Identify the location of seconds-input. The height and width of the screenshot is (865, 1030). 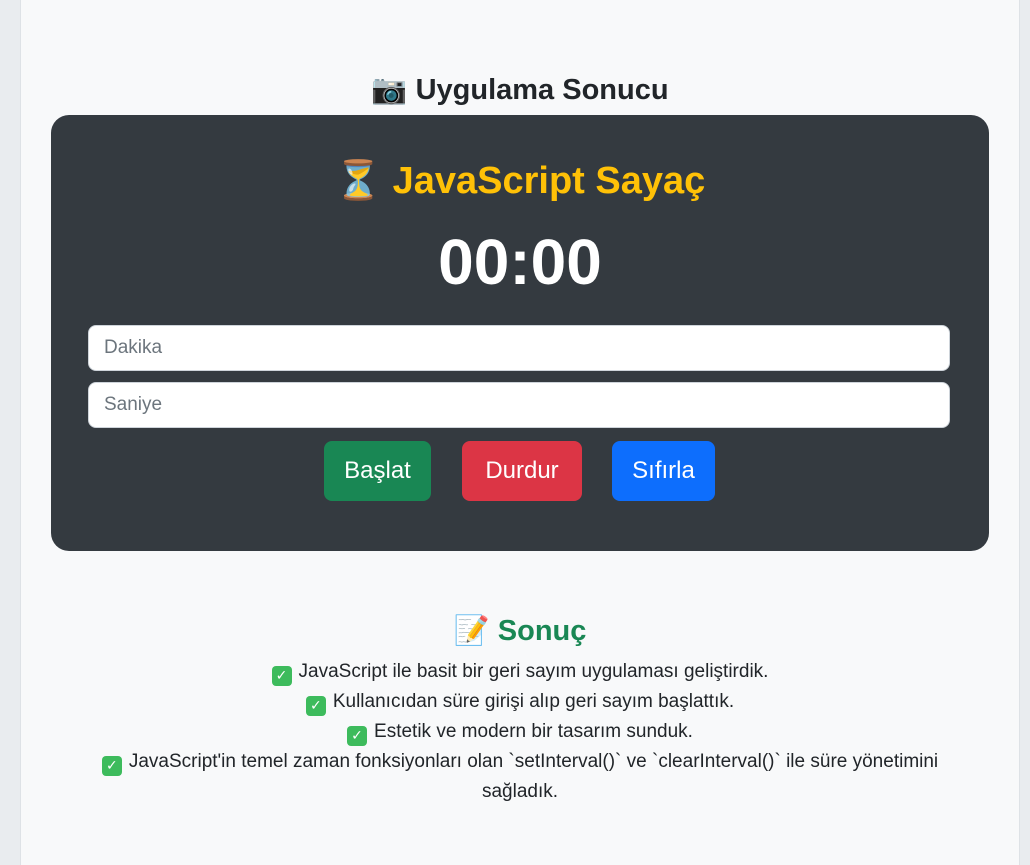
(519, 405).